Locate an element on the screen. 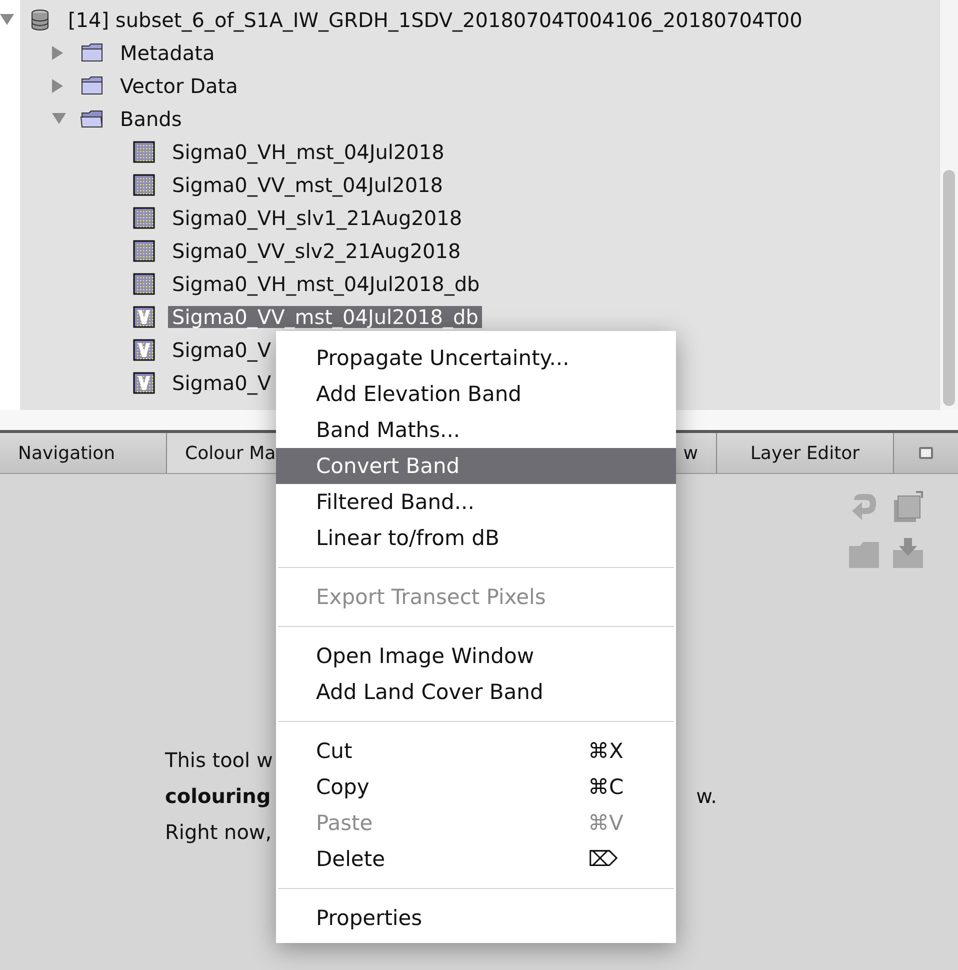 The image size is (958, 970). tab: Navigation is located at coordinates (83, 453).